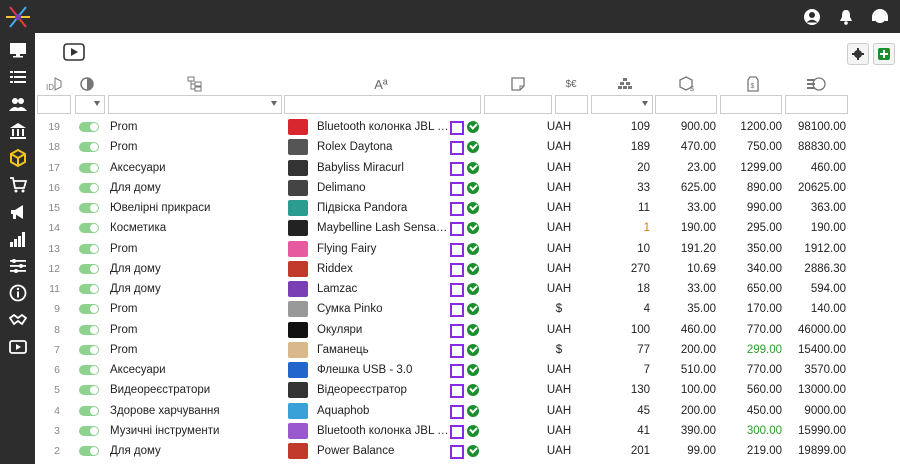  I want to click on user-circle-icon, so click(812, 17).